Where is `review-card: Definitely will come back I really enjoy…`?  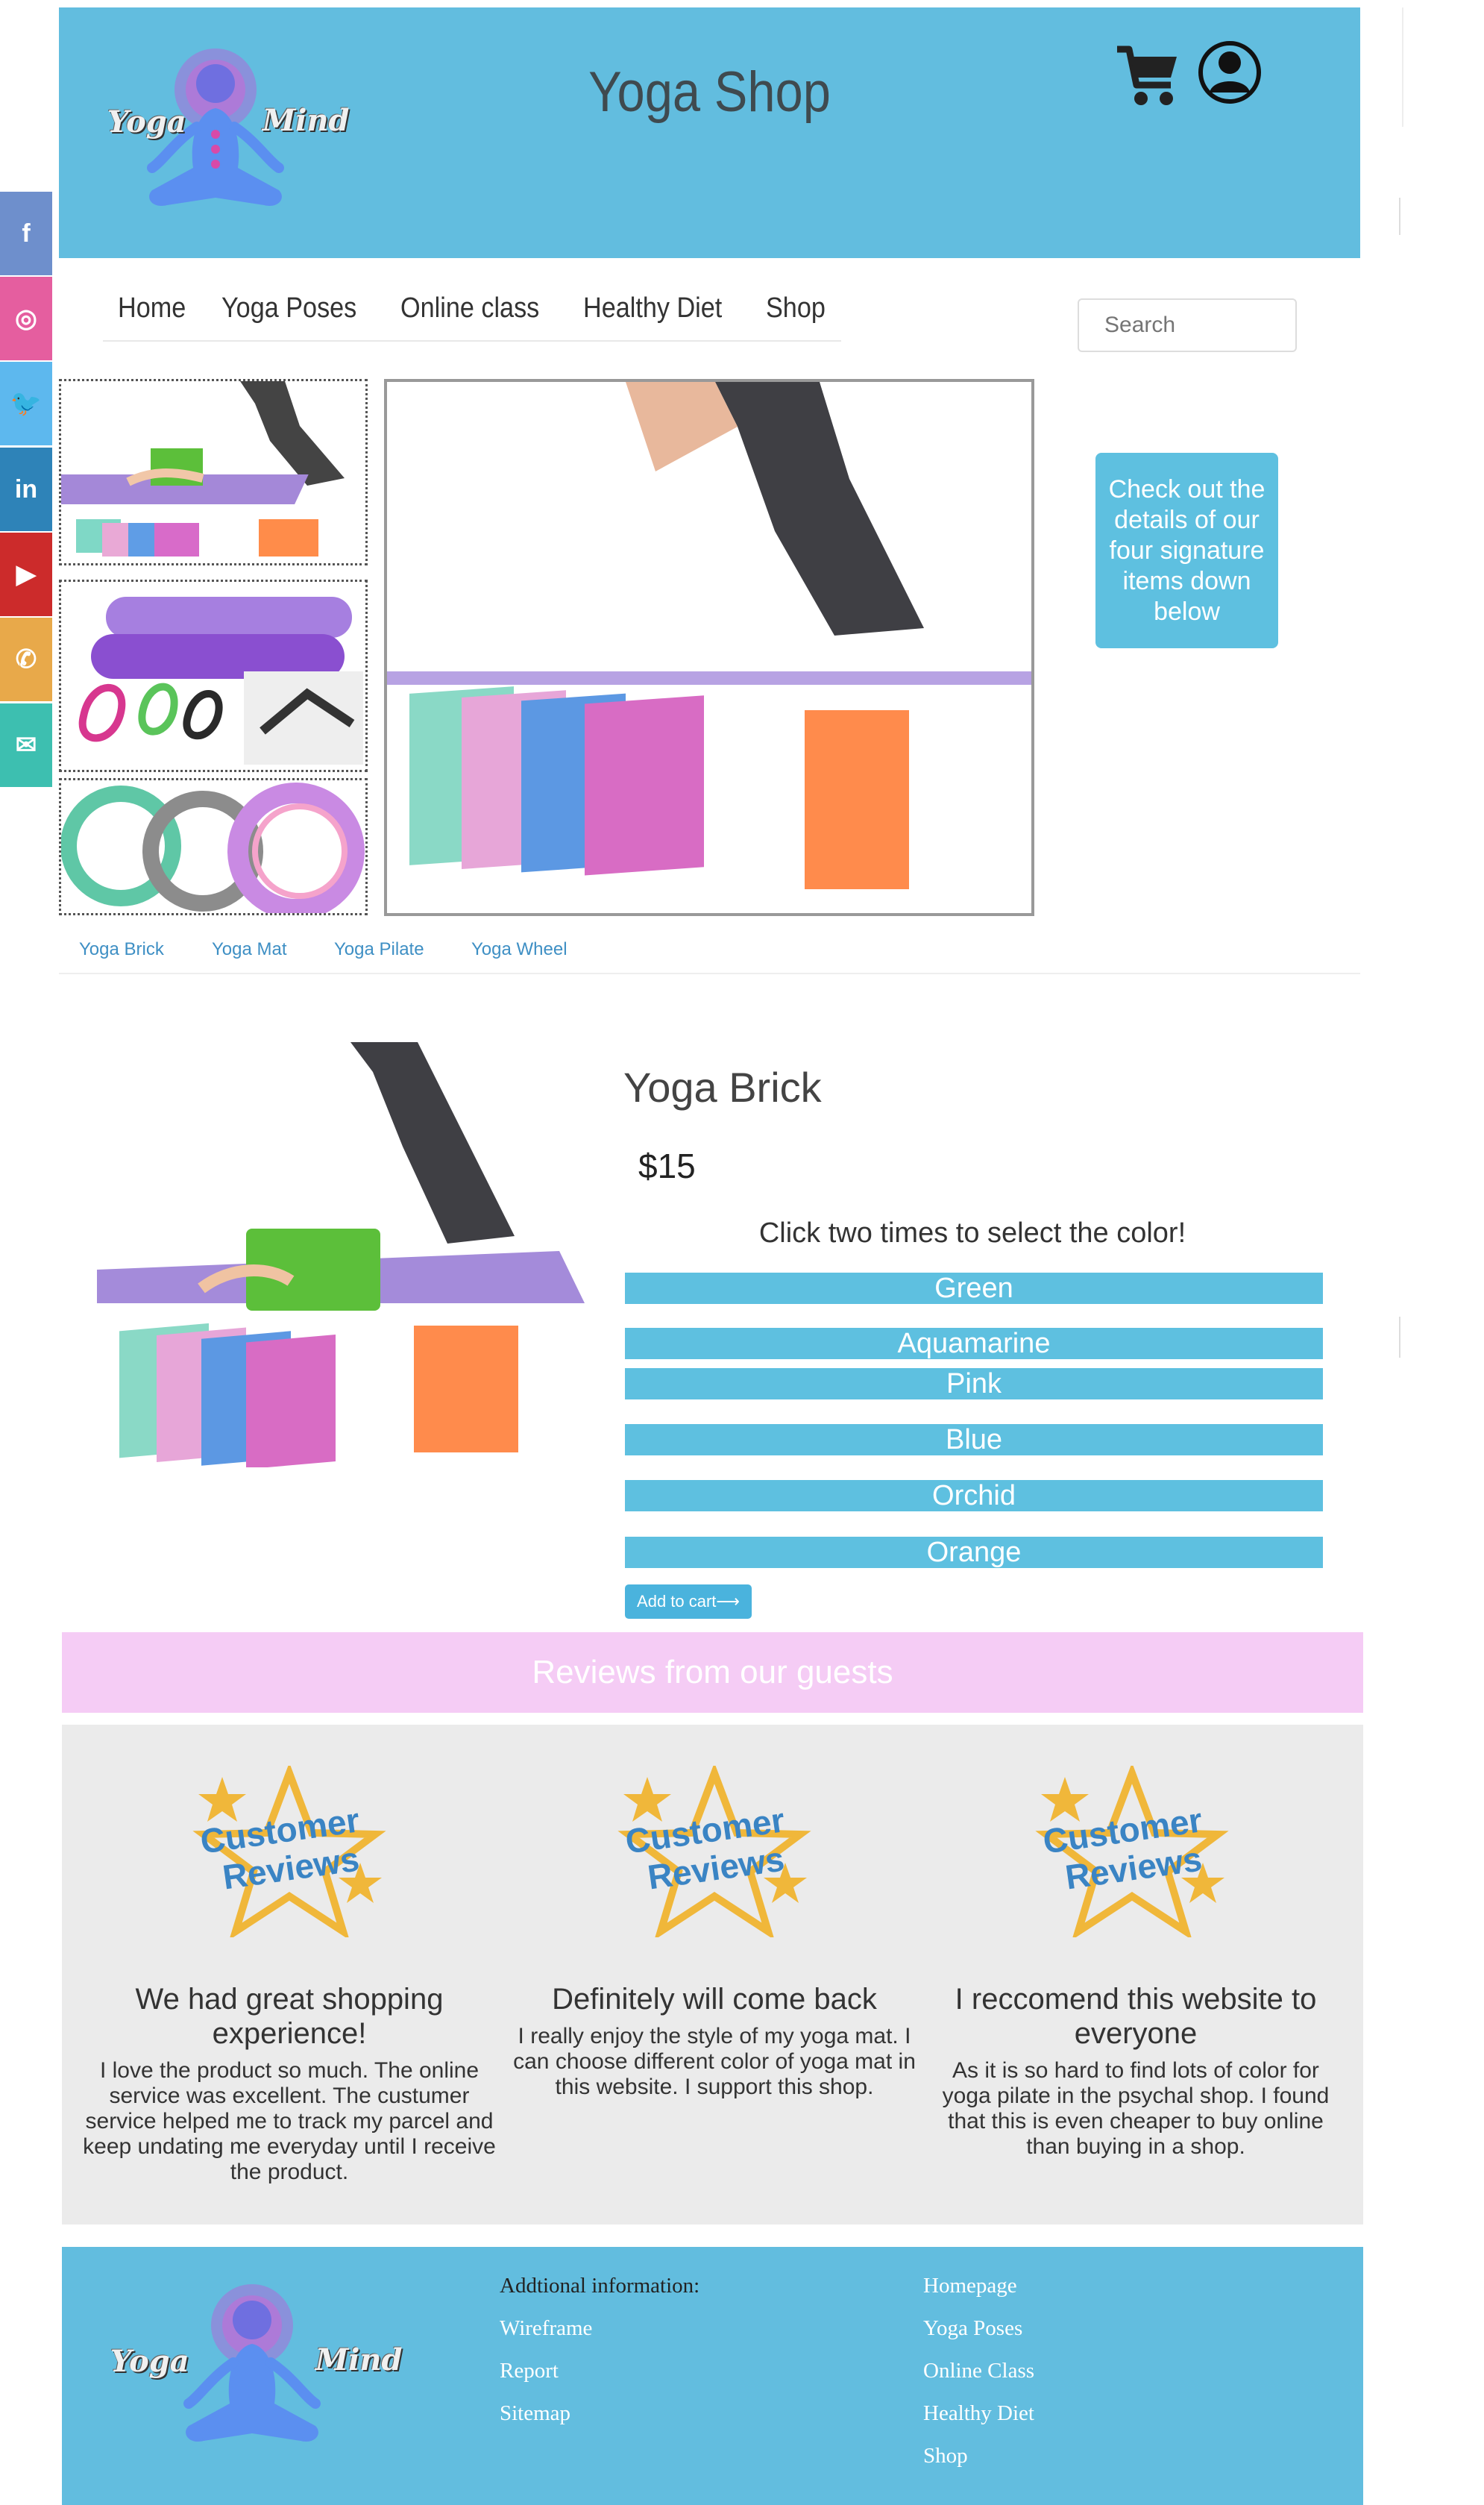
review-card: Definitely will come back I really enjoy… is located at coordinates (714, 2041).